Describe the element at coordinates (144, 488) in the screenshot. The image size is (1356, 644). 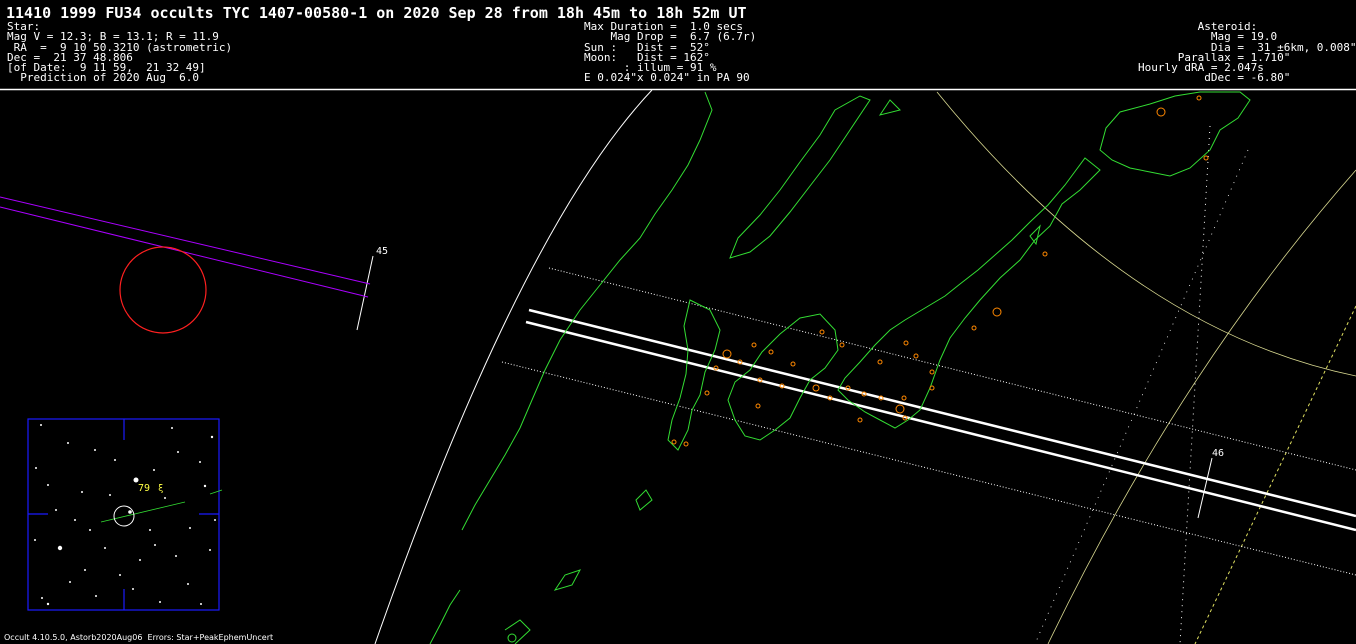
I see `star-chart-label: 79` at that location.